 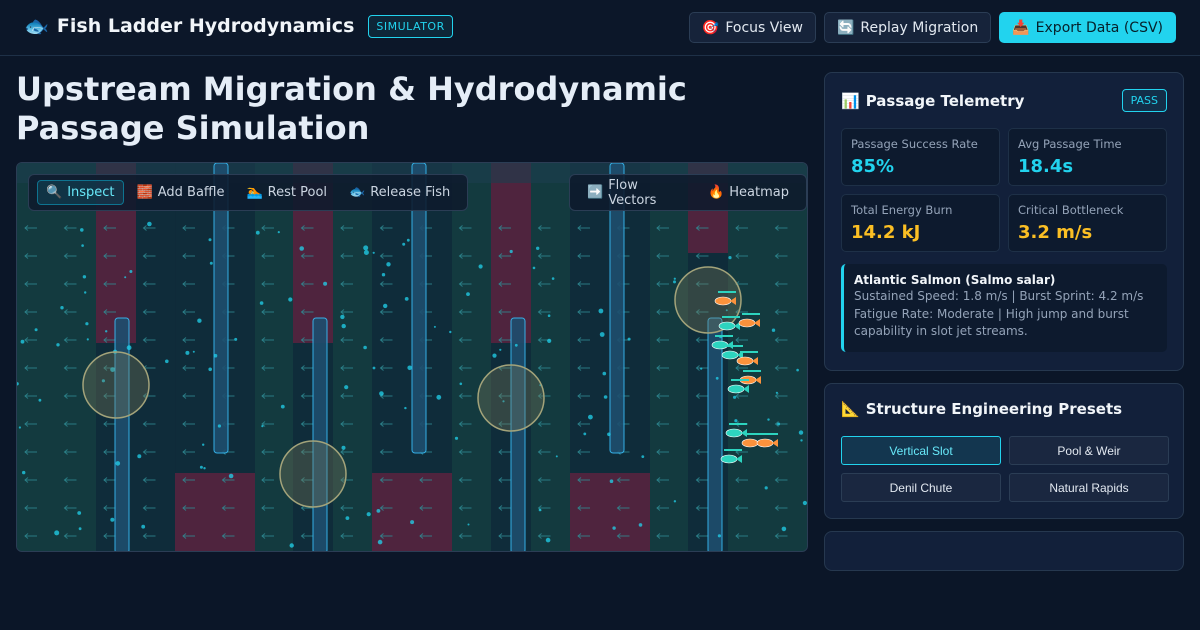 What do you see at coordinates (1099, 27) in the screenshot?
I see `export-csv-label: Export Data (CSV)` at bounding box center [1099, 27].